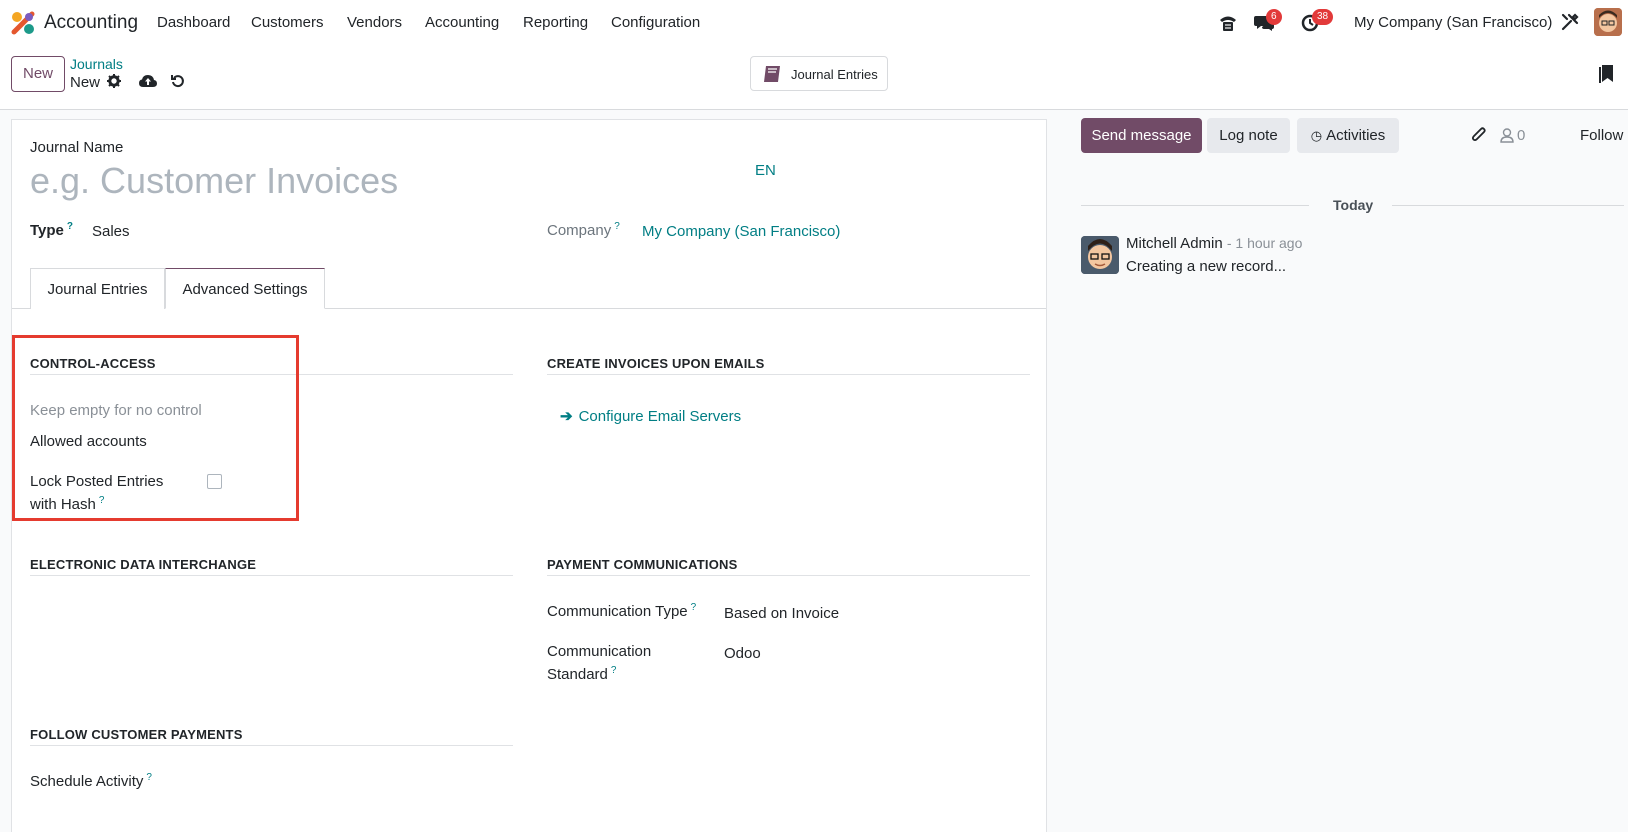 The image size is (1628, 832). Describe the element at coordinates (245, 288) in the screenshot. I see `tab-advanced-settings: Advanced Settings` at that location.